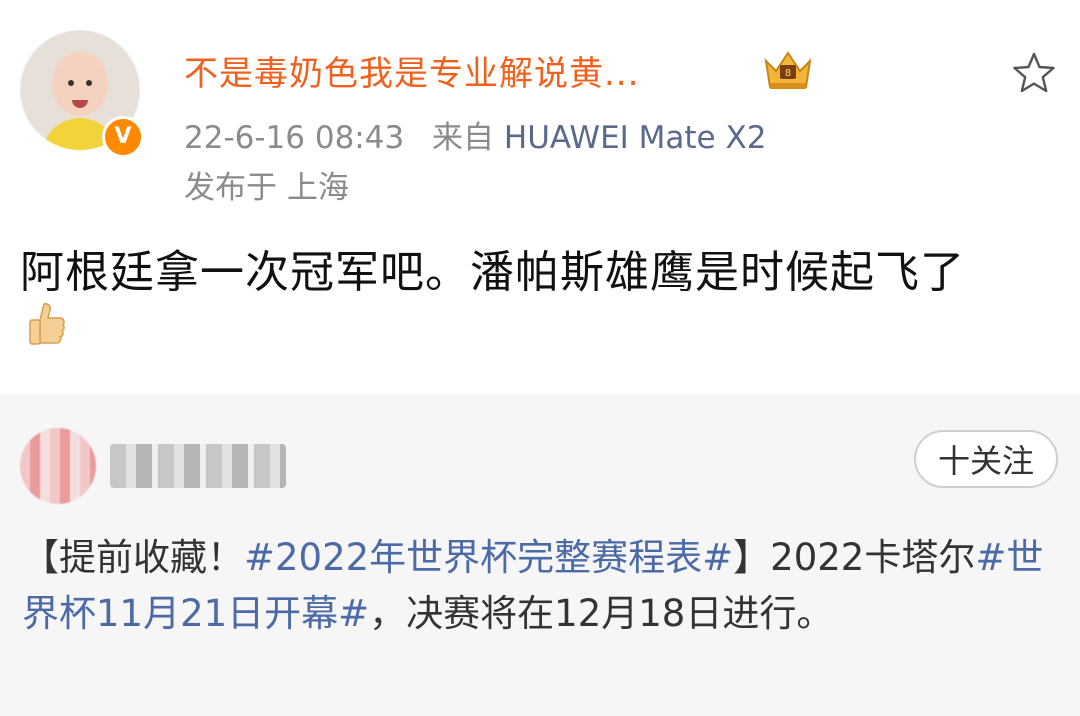 Image resolution: width=1080 pixels, height=716 pixels. I want to click on repost-username-blurred, so click(198, 466).